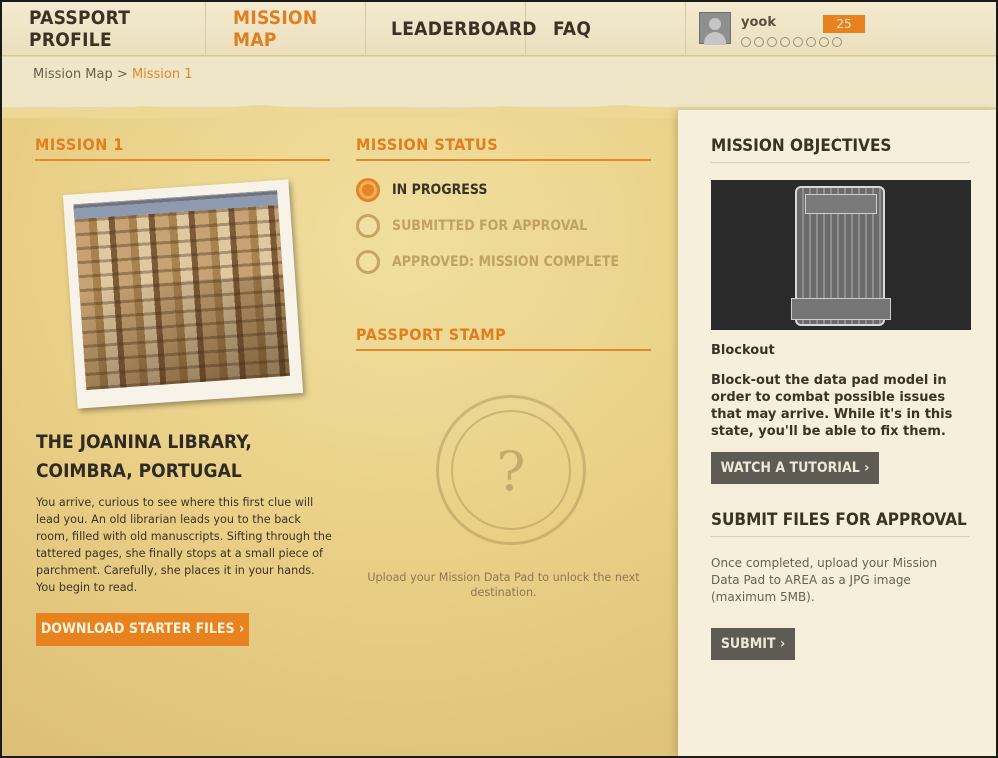  Describe the element at coordinates (162, 74) in the screenshot. I see `breadcrumb-current: Mission 1` at that location.